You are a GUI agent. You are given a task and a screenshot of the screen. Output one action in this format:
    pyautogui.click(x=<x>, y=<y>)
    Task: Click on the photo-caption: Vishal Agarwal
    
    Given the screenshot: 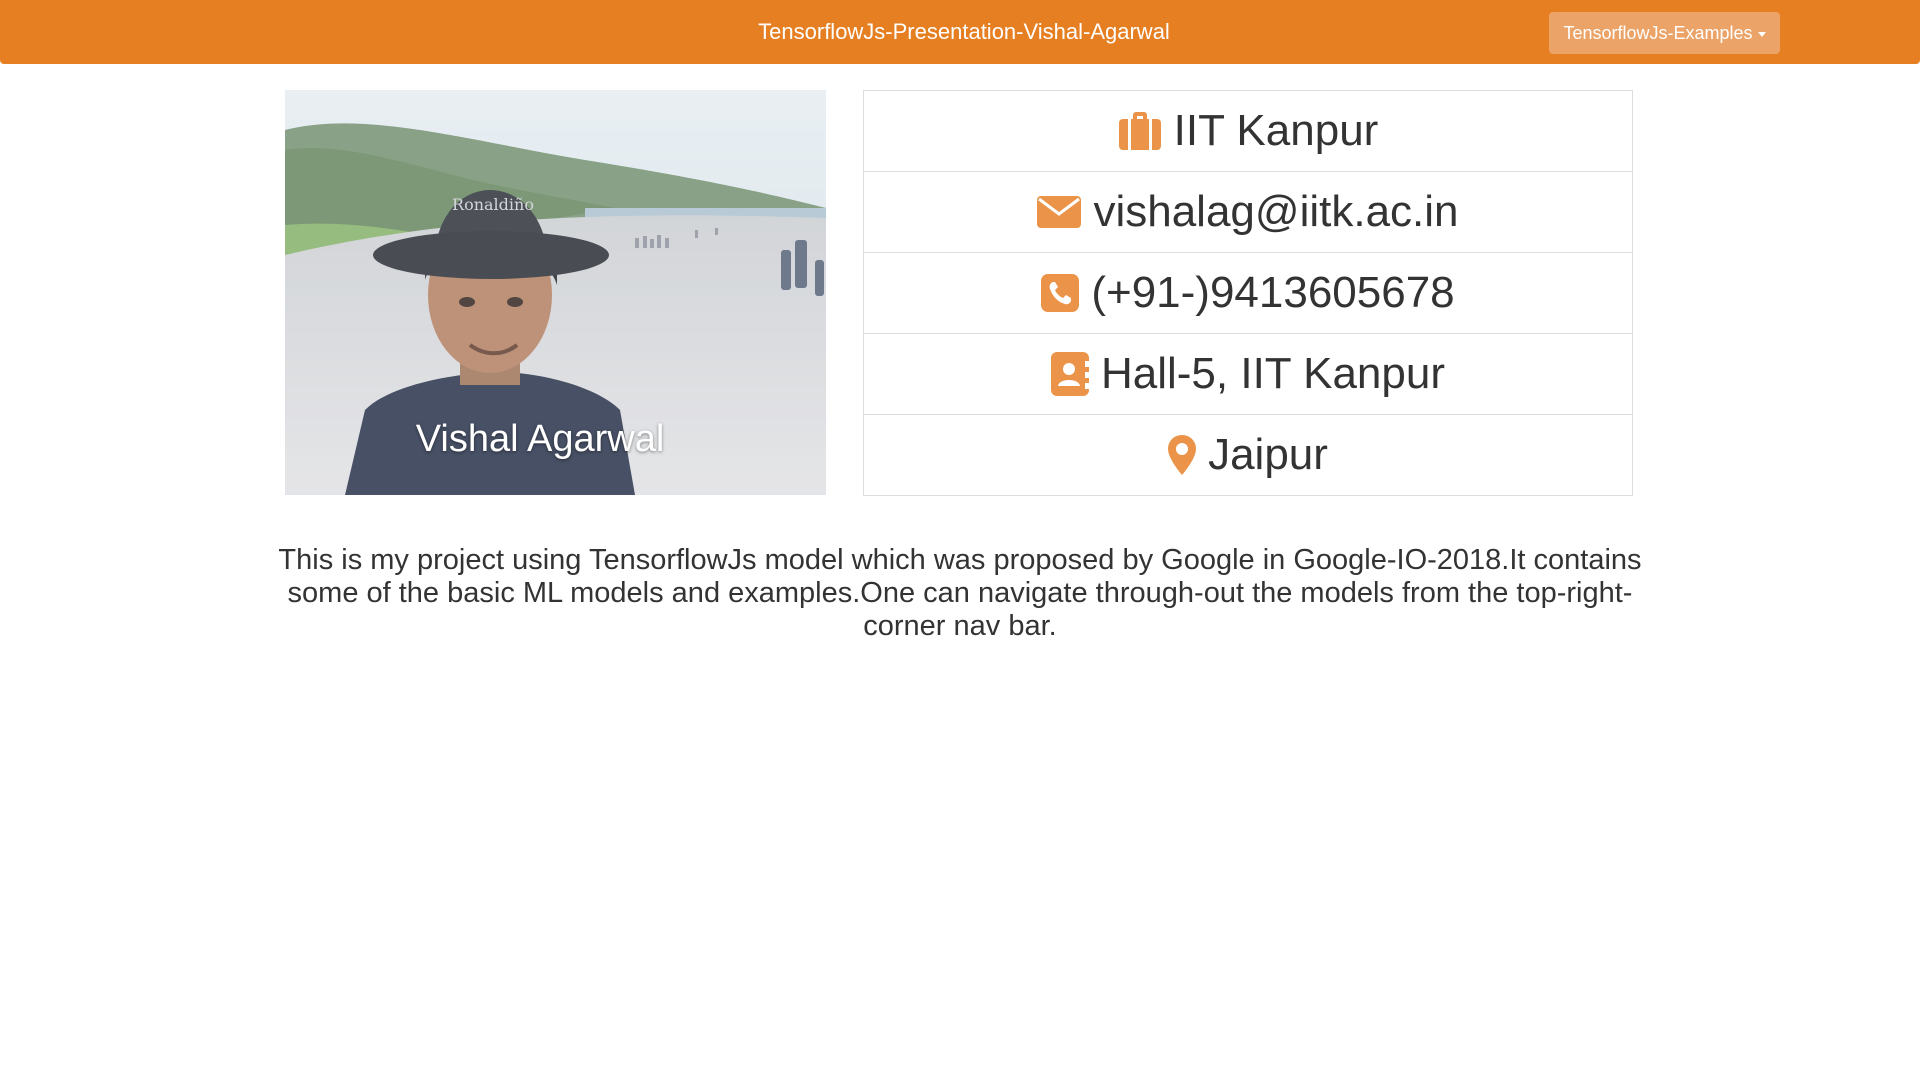 What is the action you would take?
    pyautogui.click(x=540, y=439)
    